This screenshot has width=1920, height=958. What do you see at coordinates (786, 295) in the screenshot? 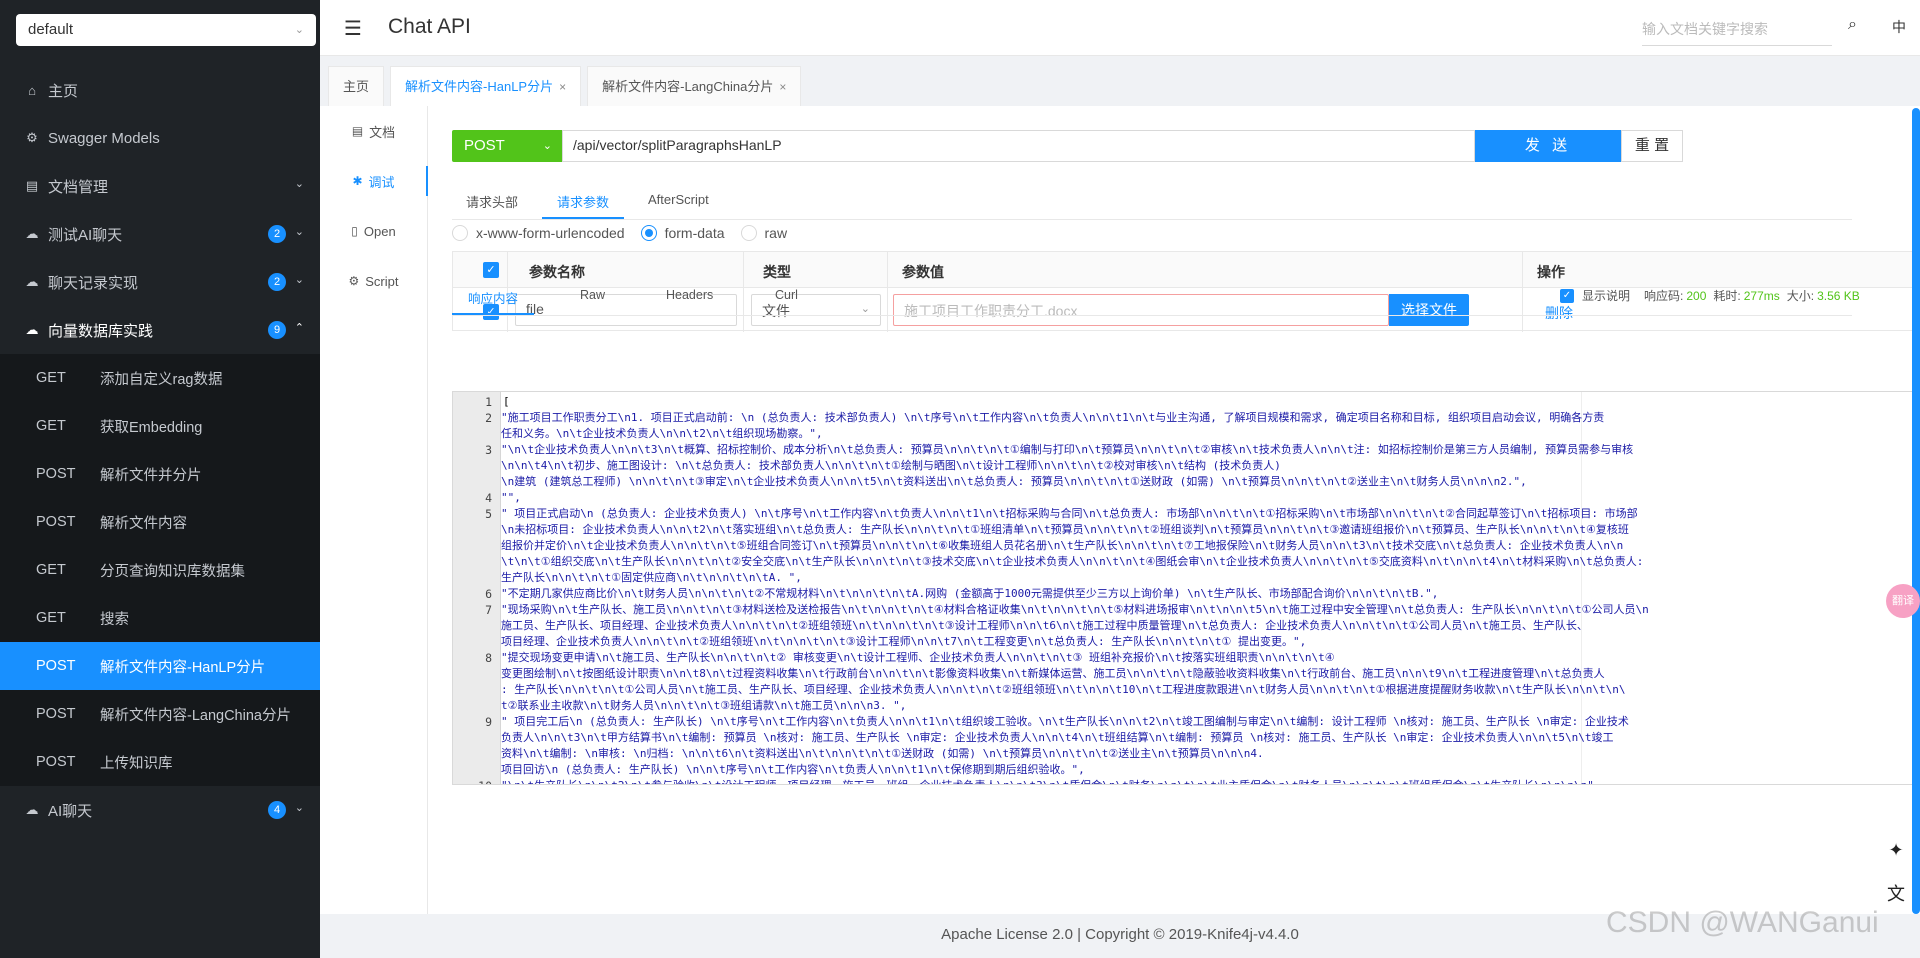
I see `tab-response-curl: Curl` at bounding box center [786, 295].